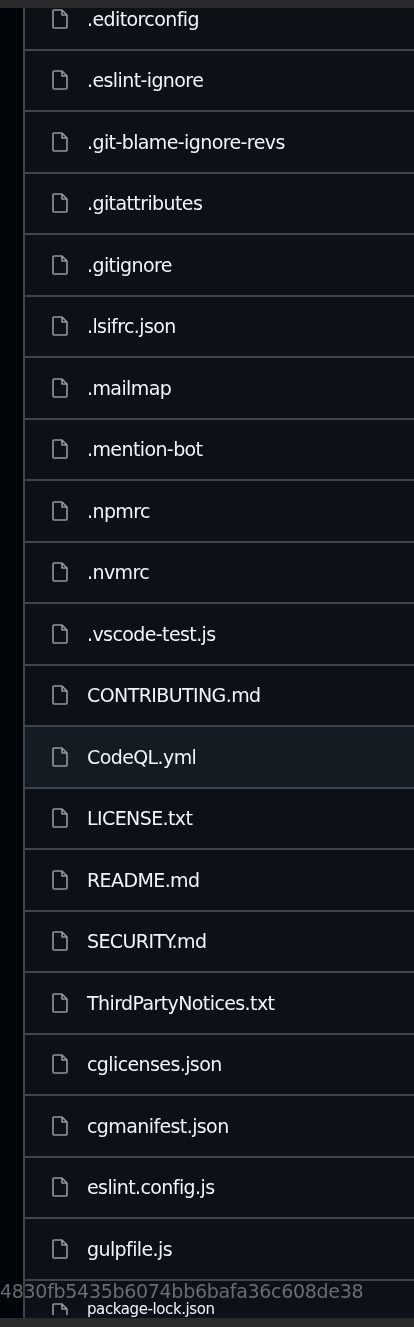 The image size is (414, 1327). Describe the element at coordinates (158, 1125) in the screenshot. I see `file-name: cgmanifest.json` at that location.